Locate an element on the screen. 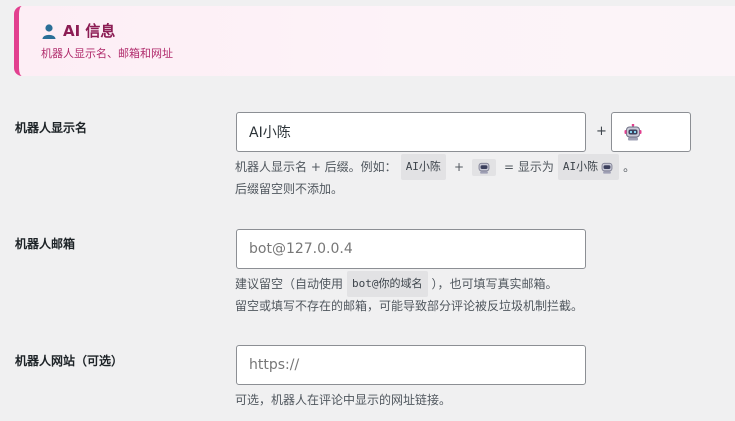 The image size is (735, 421). section-title-text: AI 信息 is located at coordinates (89, 31).